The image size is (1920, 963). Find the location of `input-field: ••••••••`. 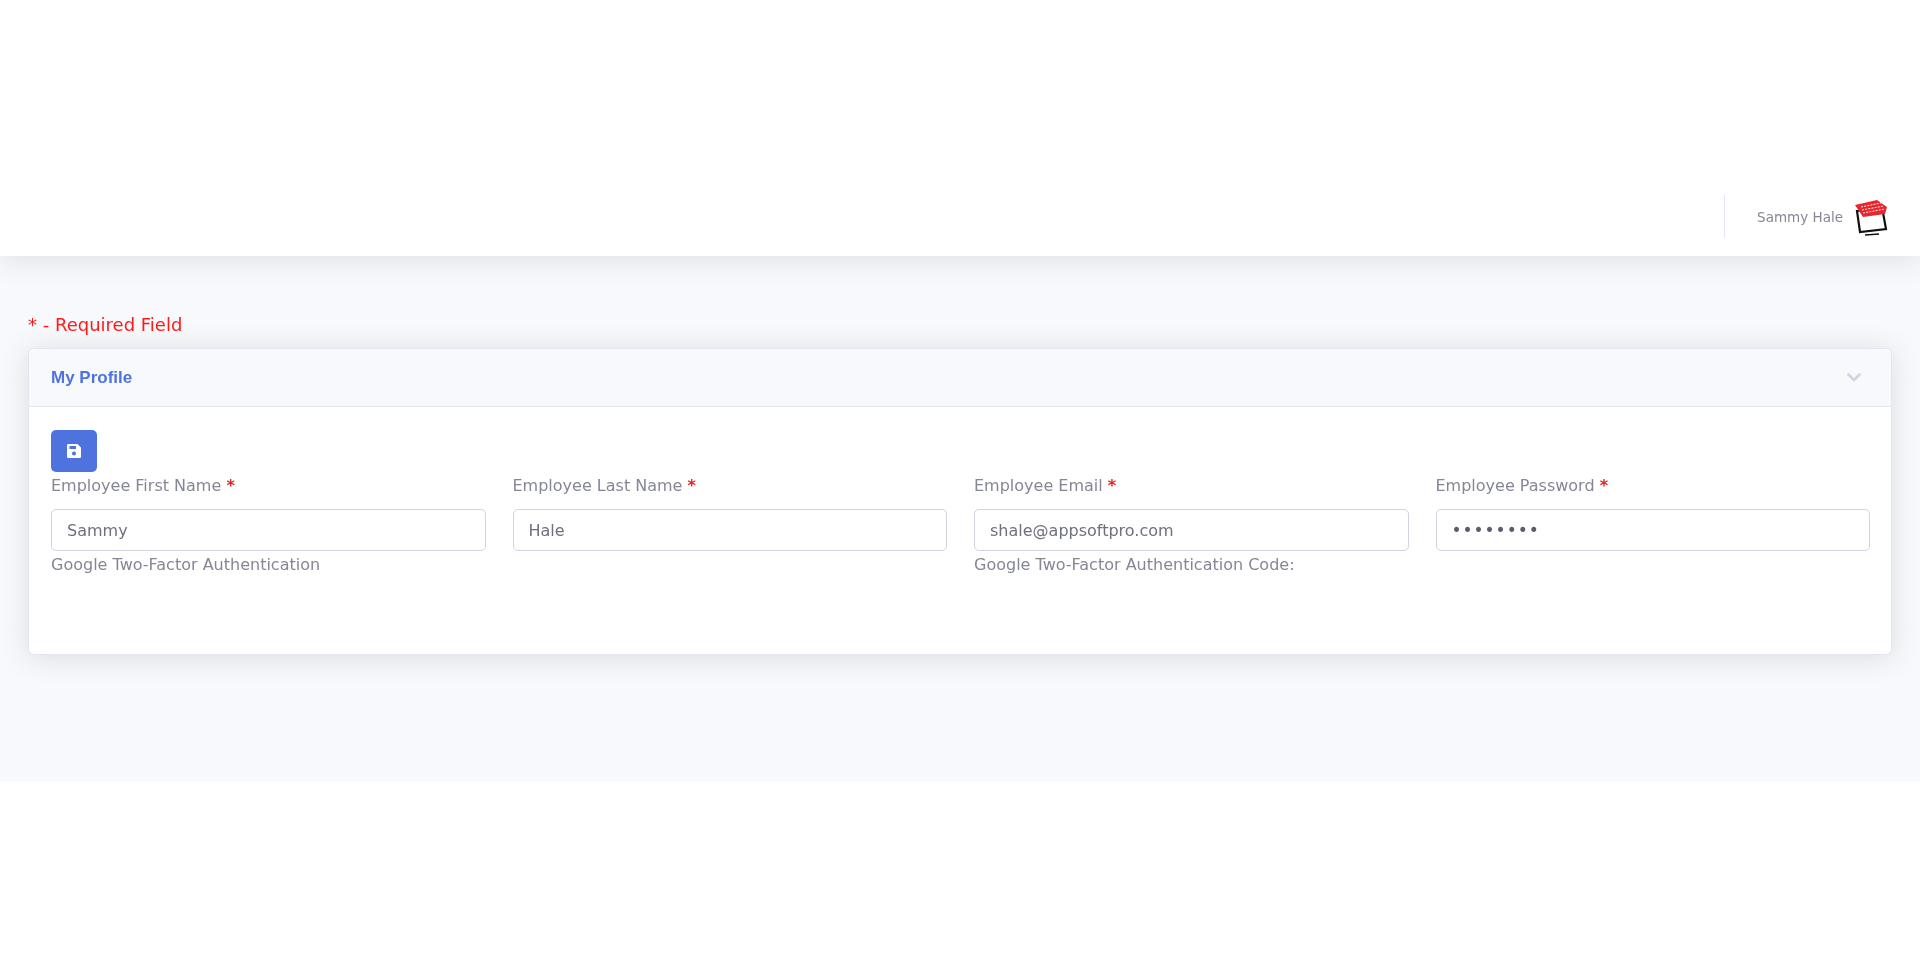

input-field: •••••••• is located at coordinates (1652, 530).